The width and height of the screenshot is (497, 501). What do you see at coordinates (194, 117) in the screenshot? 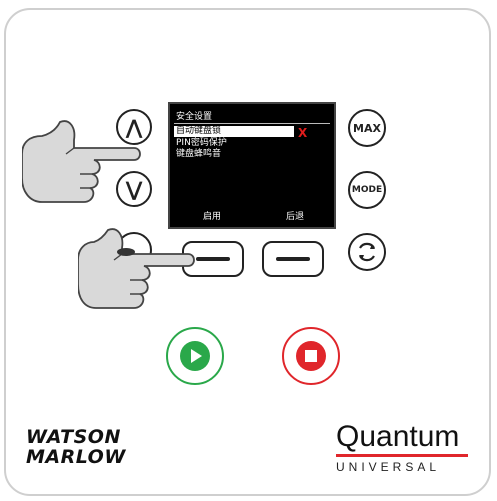
I see `screen-title: 安全设置` at bounding box center [194, 117].